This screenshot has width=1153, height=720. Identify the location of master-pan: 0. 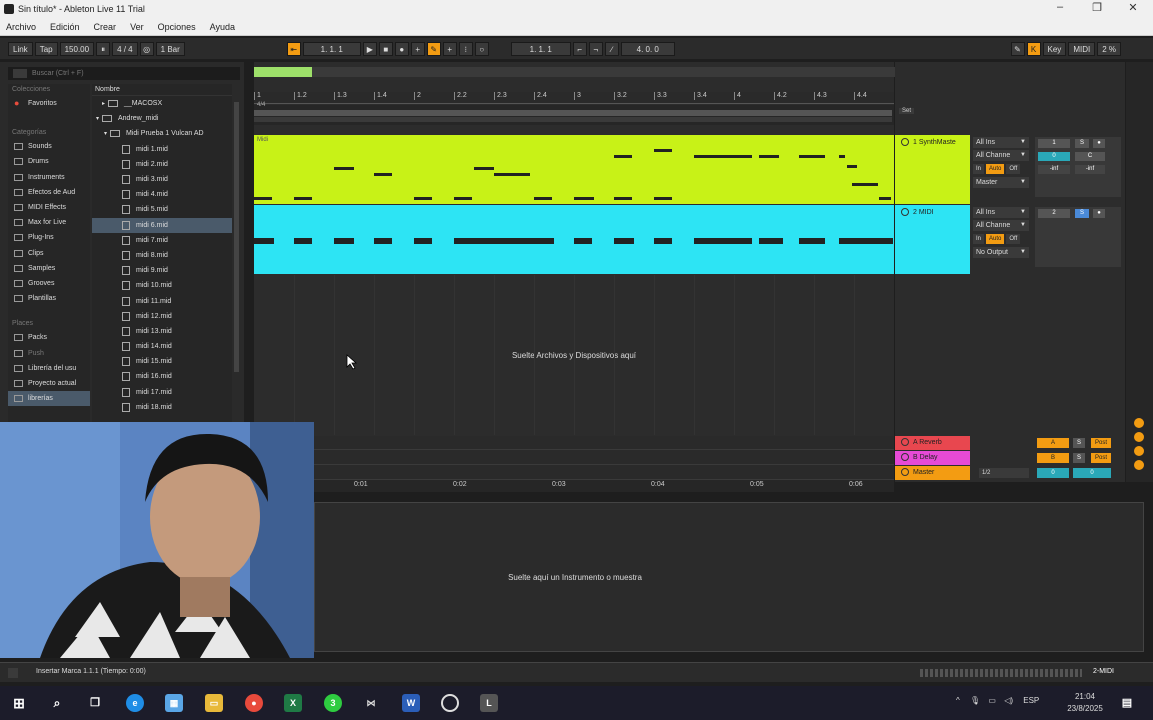
(1092, 473).